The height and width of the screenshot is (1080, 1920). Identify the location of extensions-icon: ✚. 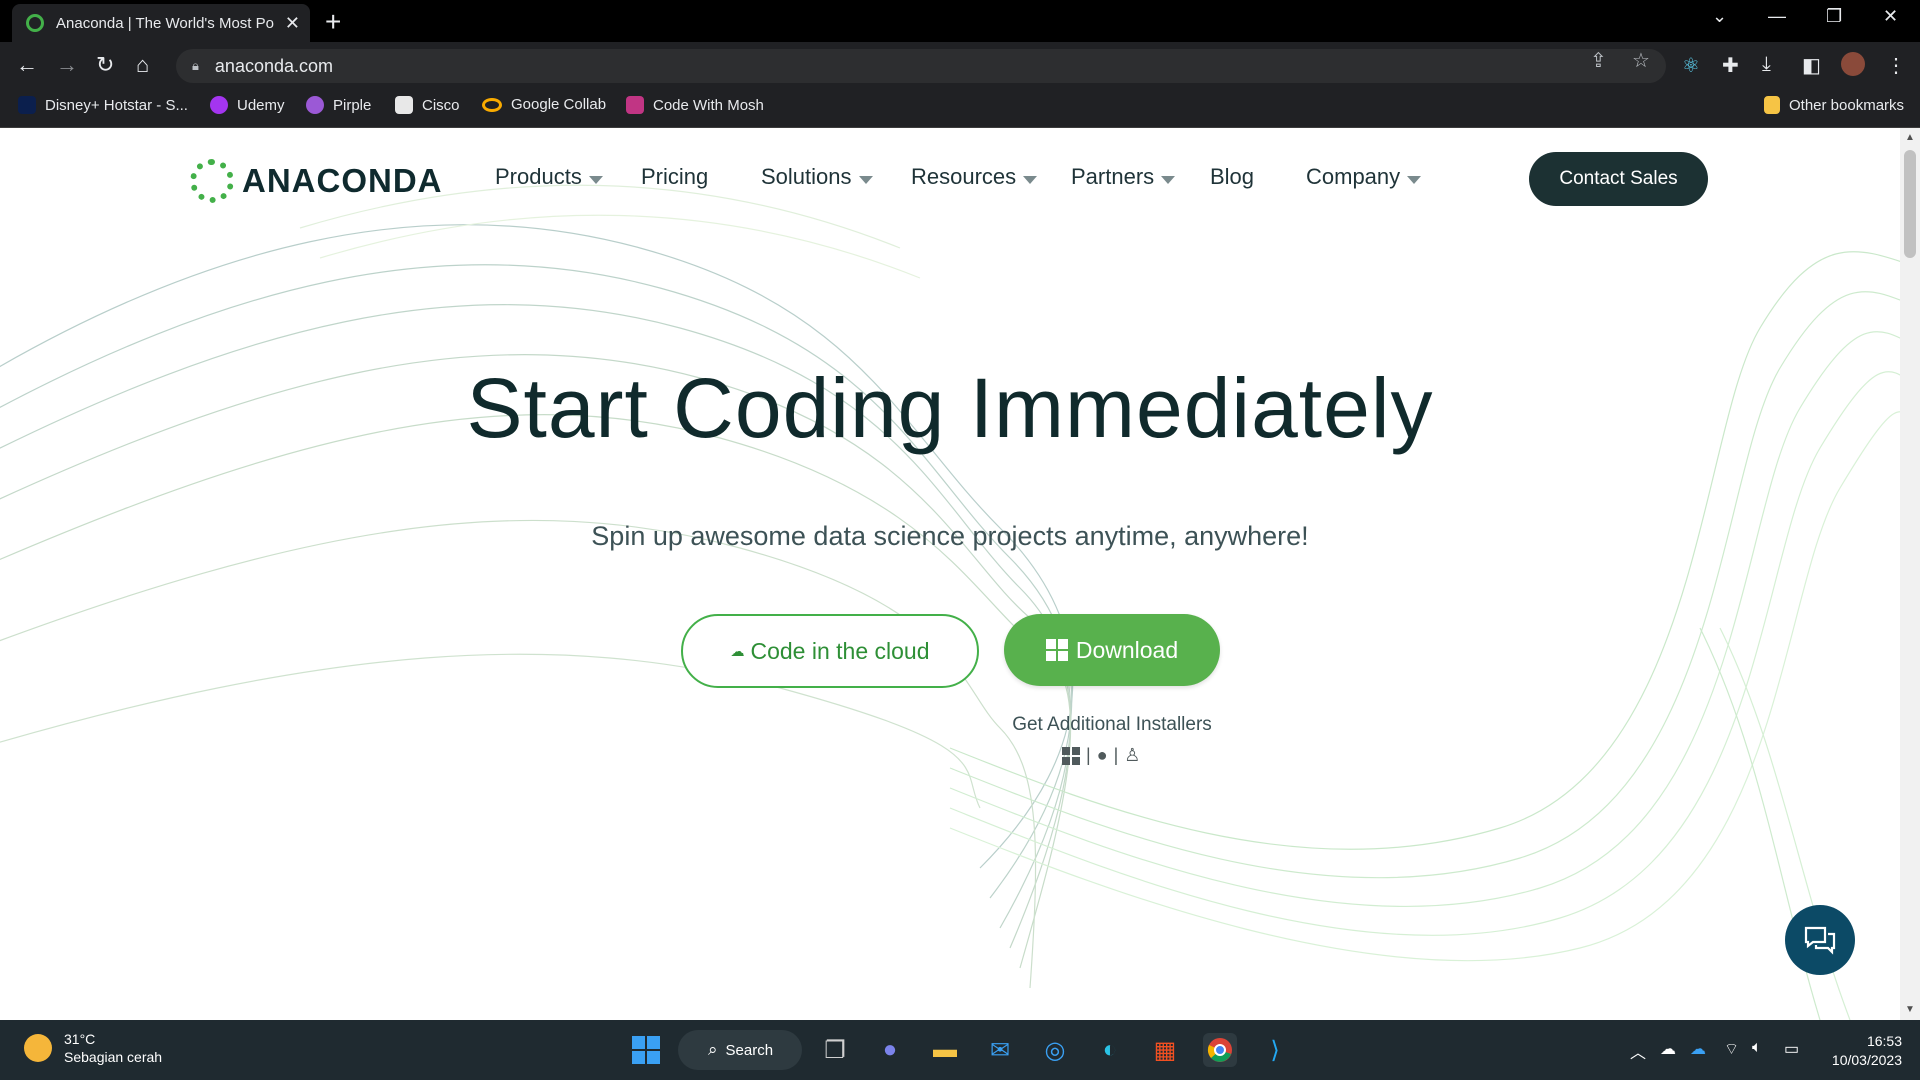
(1730, 65).